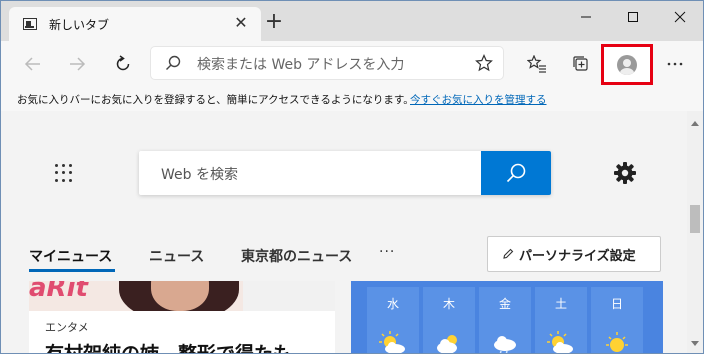 The height and width of the screenshot is (354, 704). What do you see at coordinates (199, 174) in the screenshot?
I see `web-search-input: Web を検索` at bounding box center [199, 174].